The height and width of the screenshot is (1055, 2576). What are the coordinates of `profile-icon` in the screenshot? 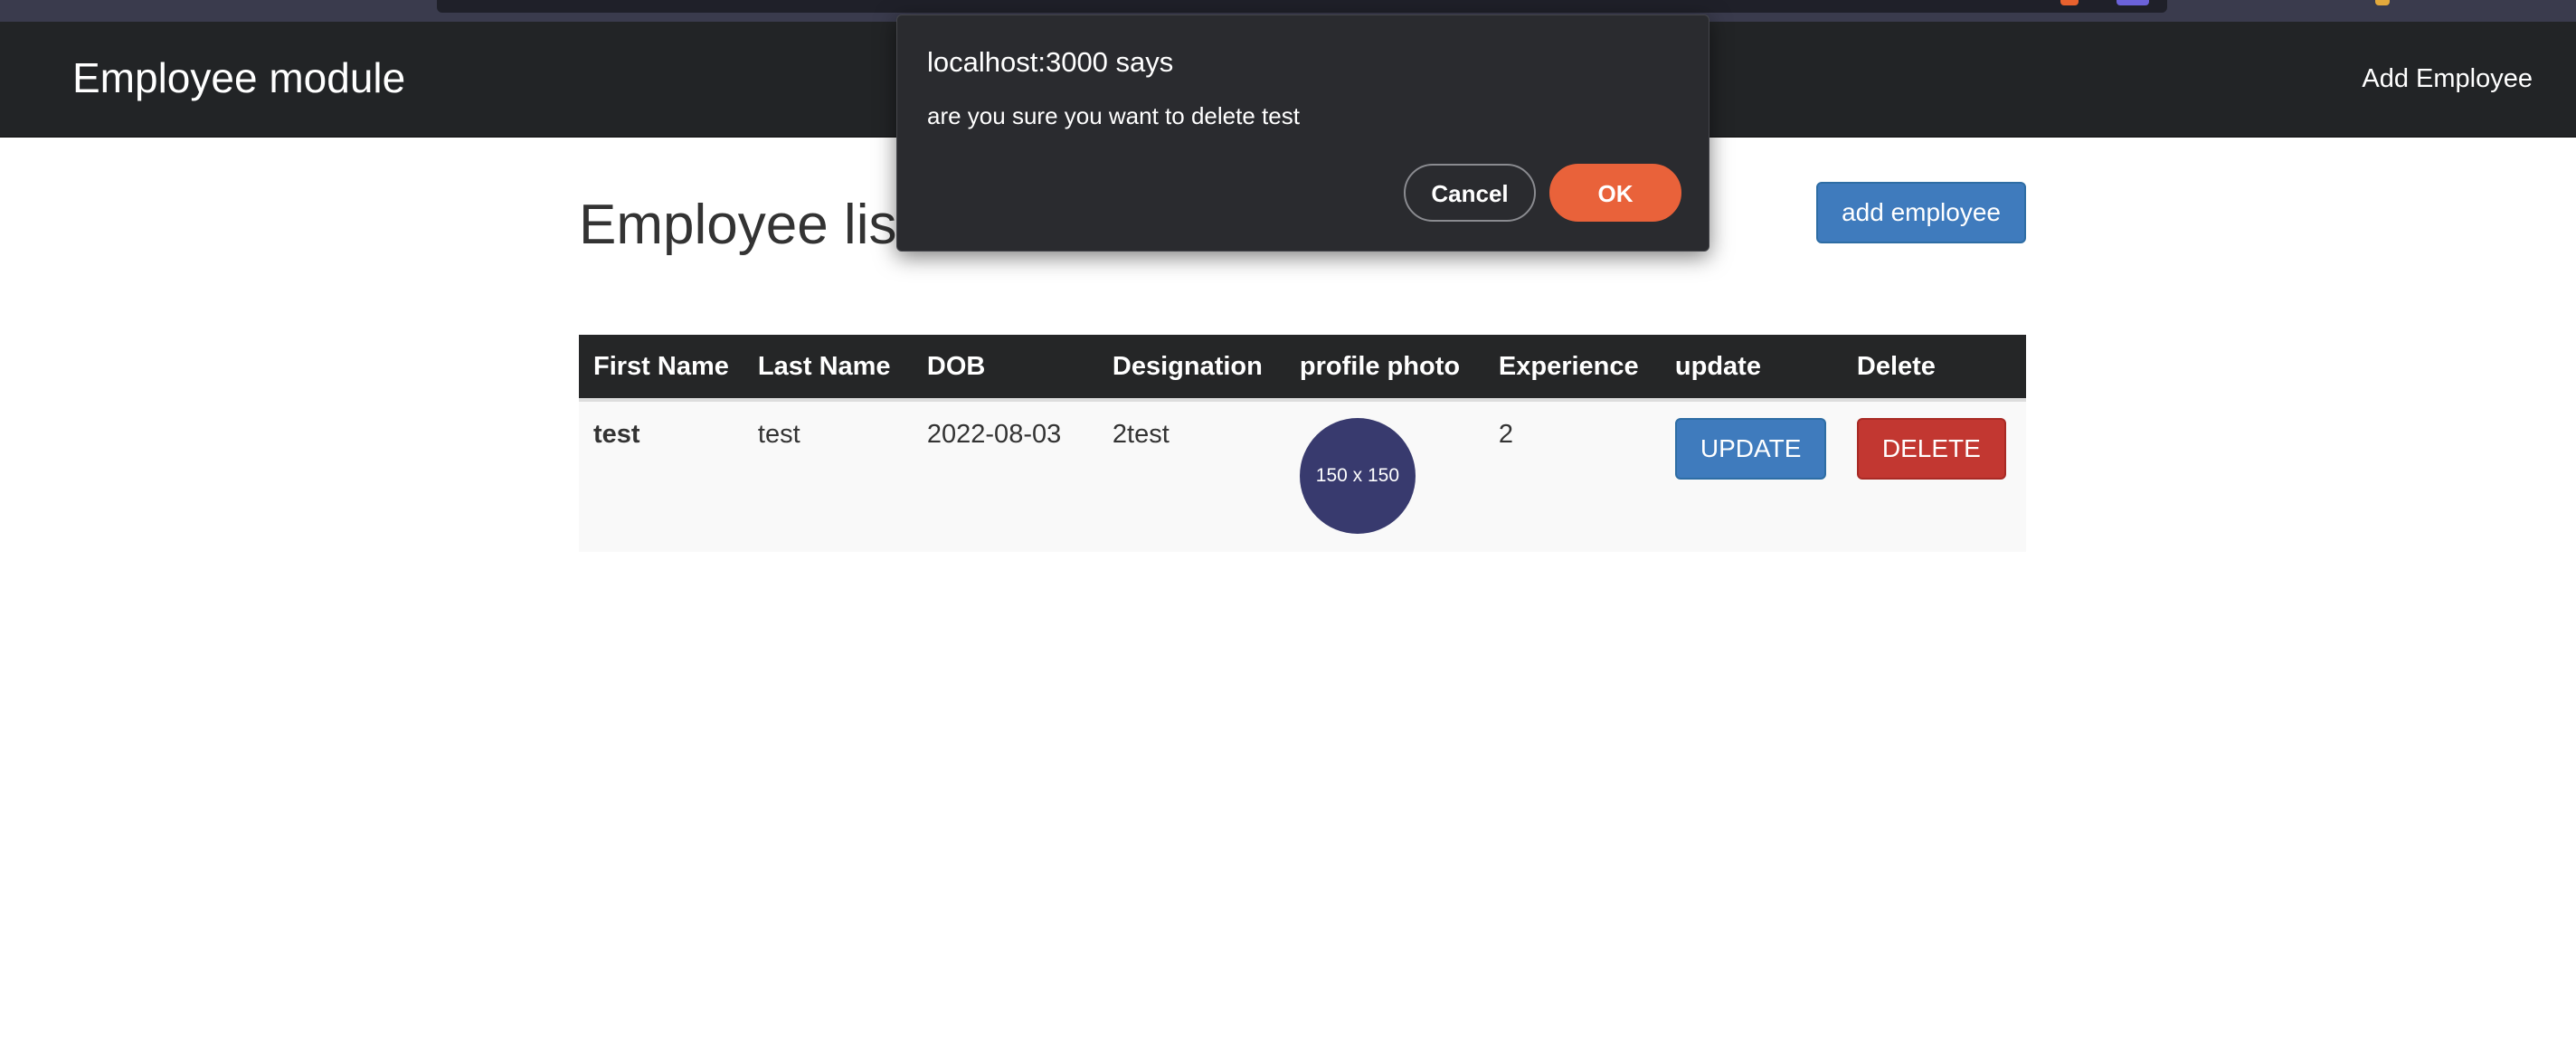 It's located at (2382, 2).